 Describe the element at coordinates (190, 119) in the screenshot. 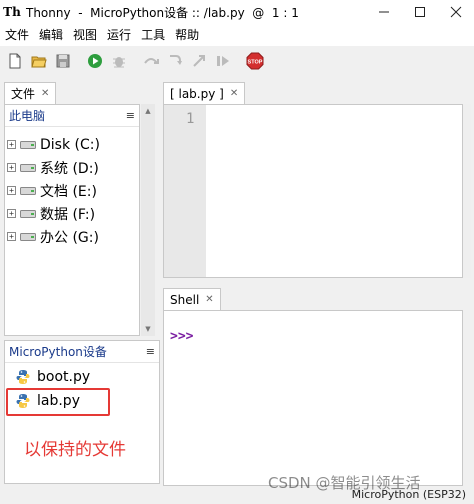

I see `line-number: 1` at that location.